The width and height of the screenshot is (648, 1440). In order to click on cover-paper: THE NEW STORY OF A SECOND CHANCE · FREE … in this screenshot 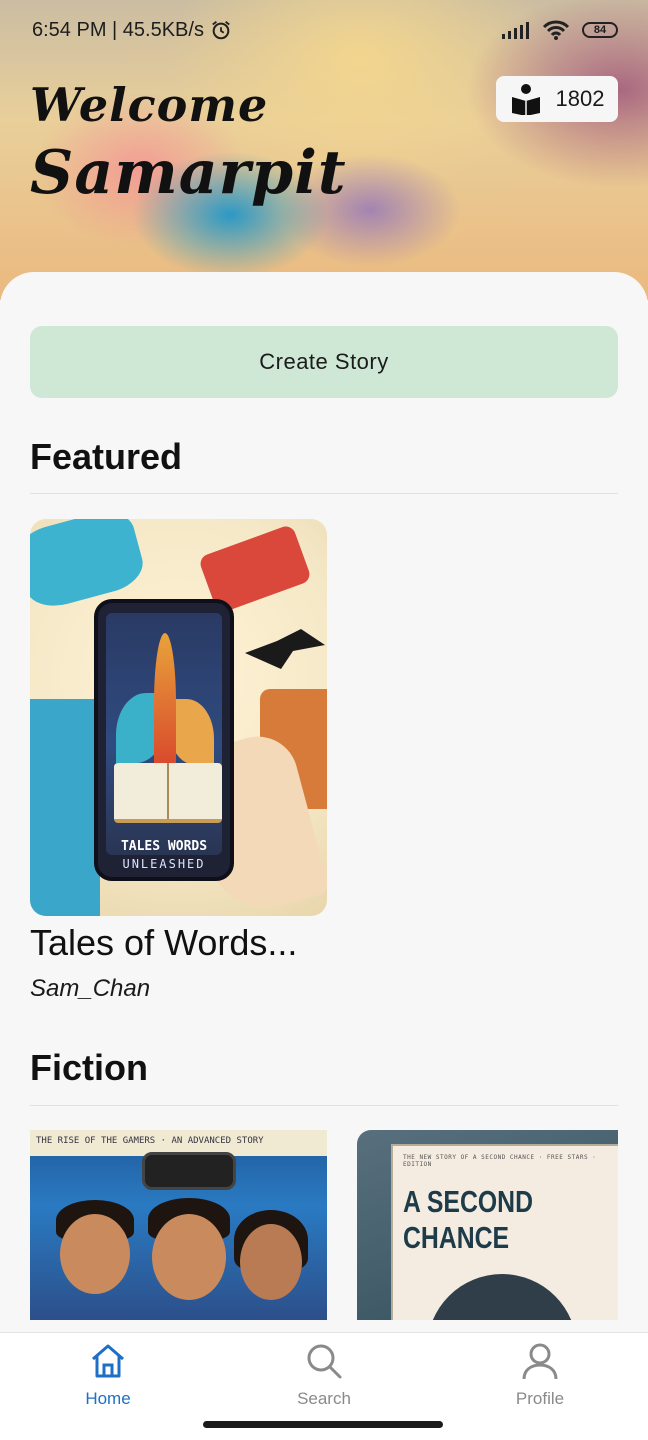, I will do `click(504, 1232)`.